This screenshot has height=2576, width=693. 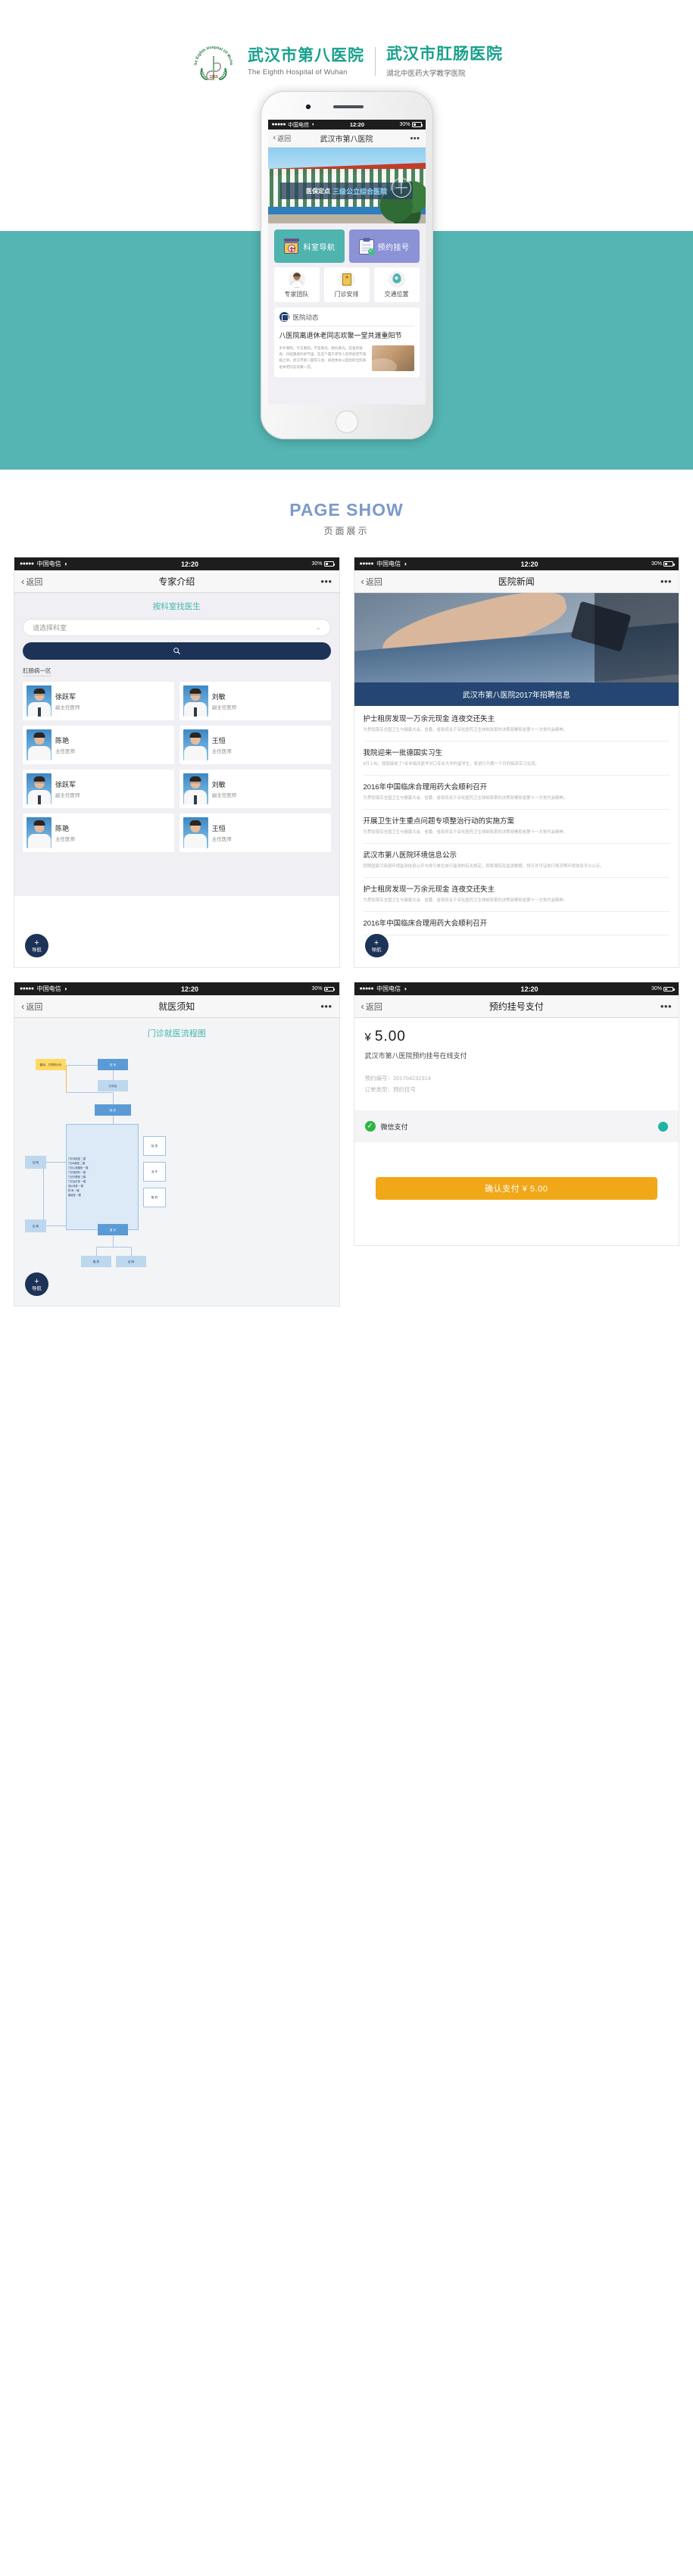 I want to click on payment-method-row: 微信支付, so click(x=516, y=1126).